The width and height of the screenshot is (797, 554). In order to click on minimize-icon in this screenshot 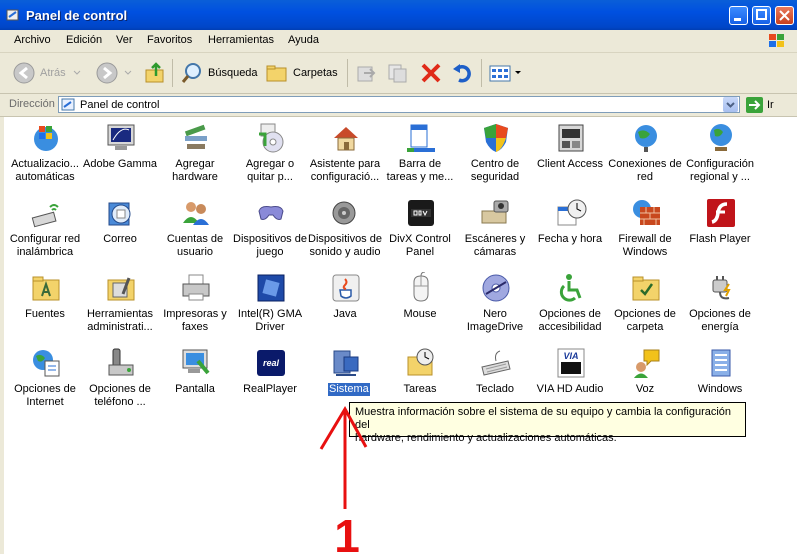, I will do `click(737, 19)`.